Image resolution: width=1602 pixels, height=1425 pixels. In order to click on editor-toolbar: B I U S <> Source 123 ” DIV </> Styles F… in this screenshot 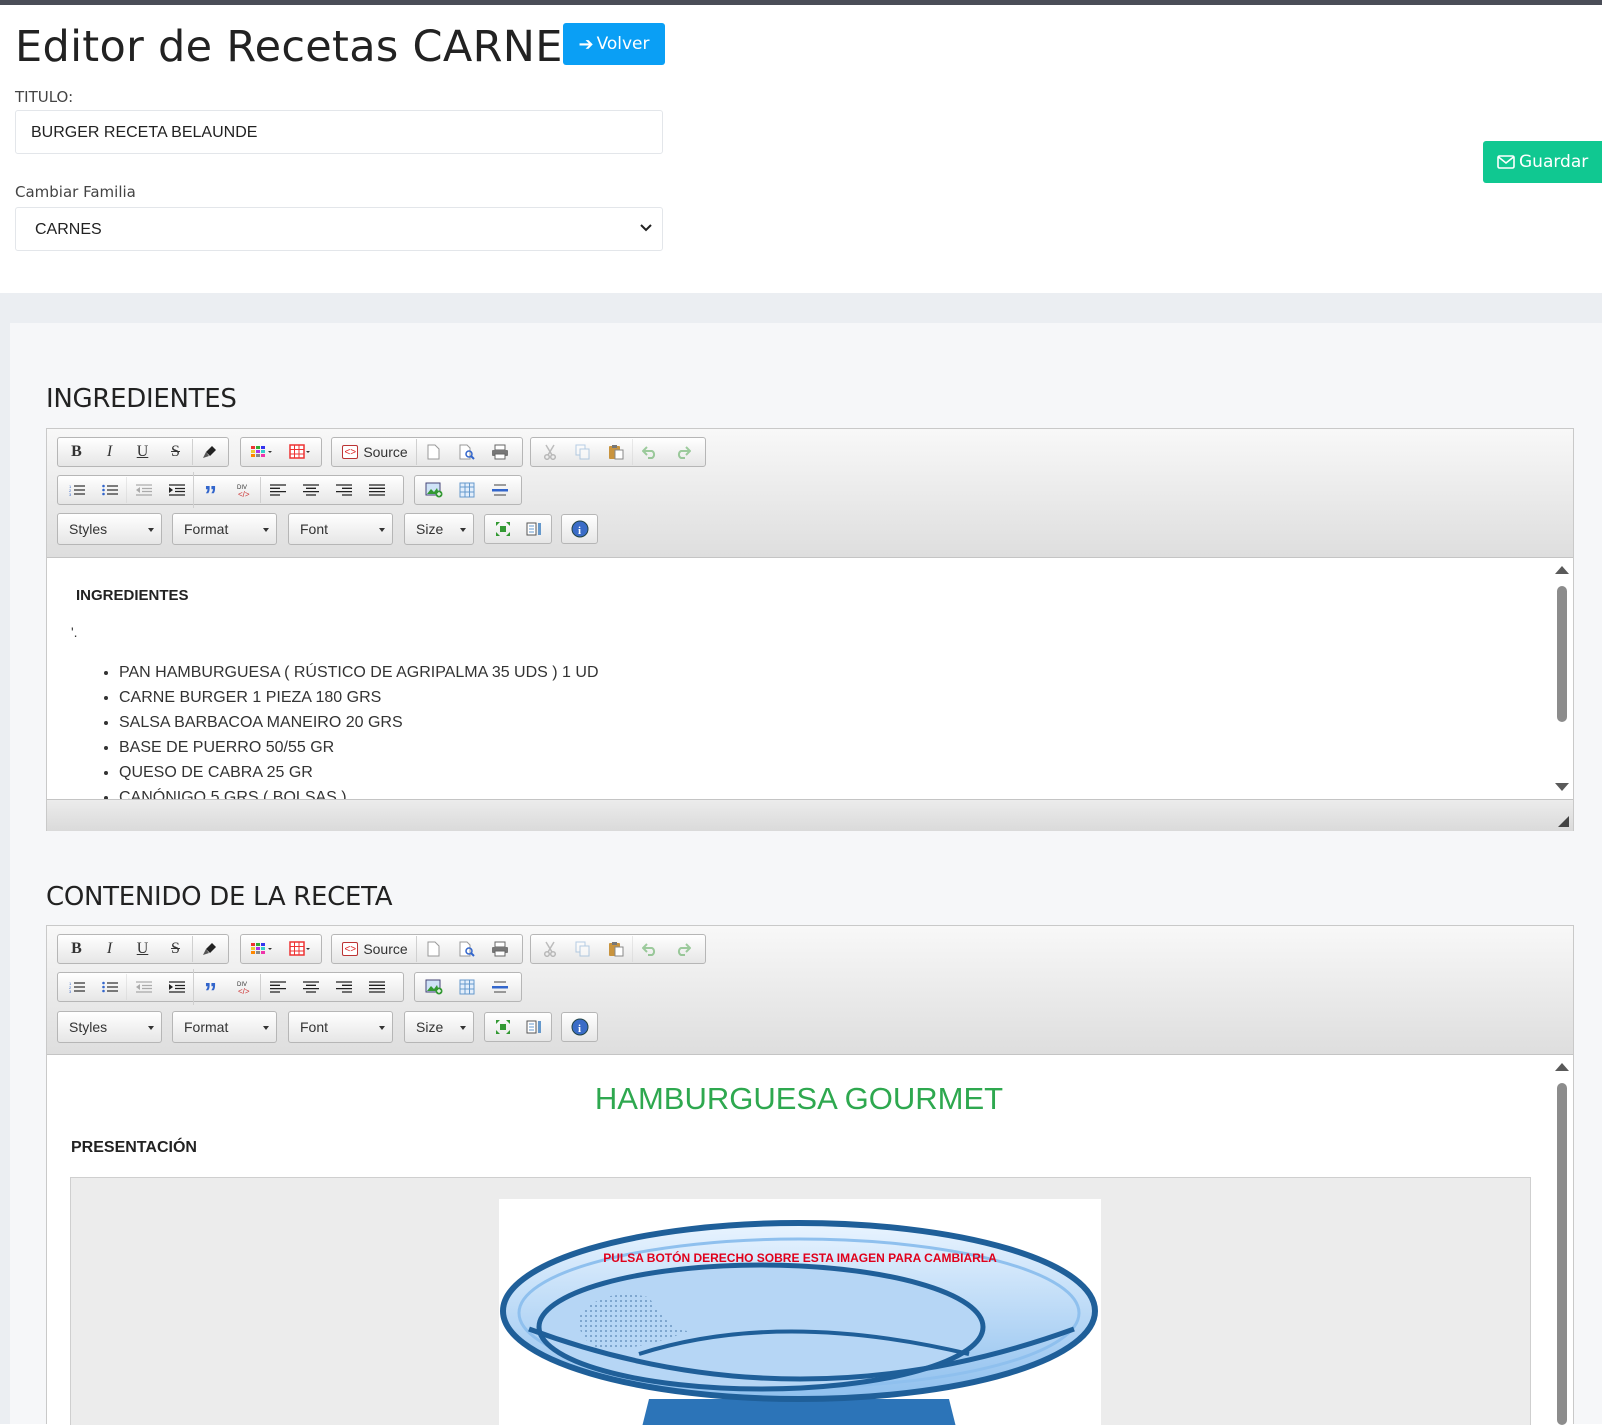, I will do `click(810, 493)`.